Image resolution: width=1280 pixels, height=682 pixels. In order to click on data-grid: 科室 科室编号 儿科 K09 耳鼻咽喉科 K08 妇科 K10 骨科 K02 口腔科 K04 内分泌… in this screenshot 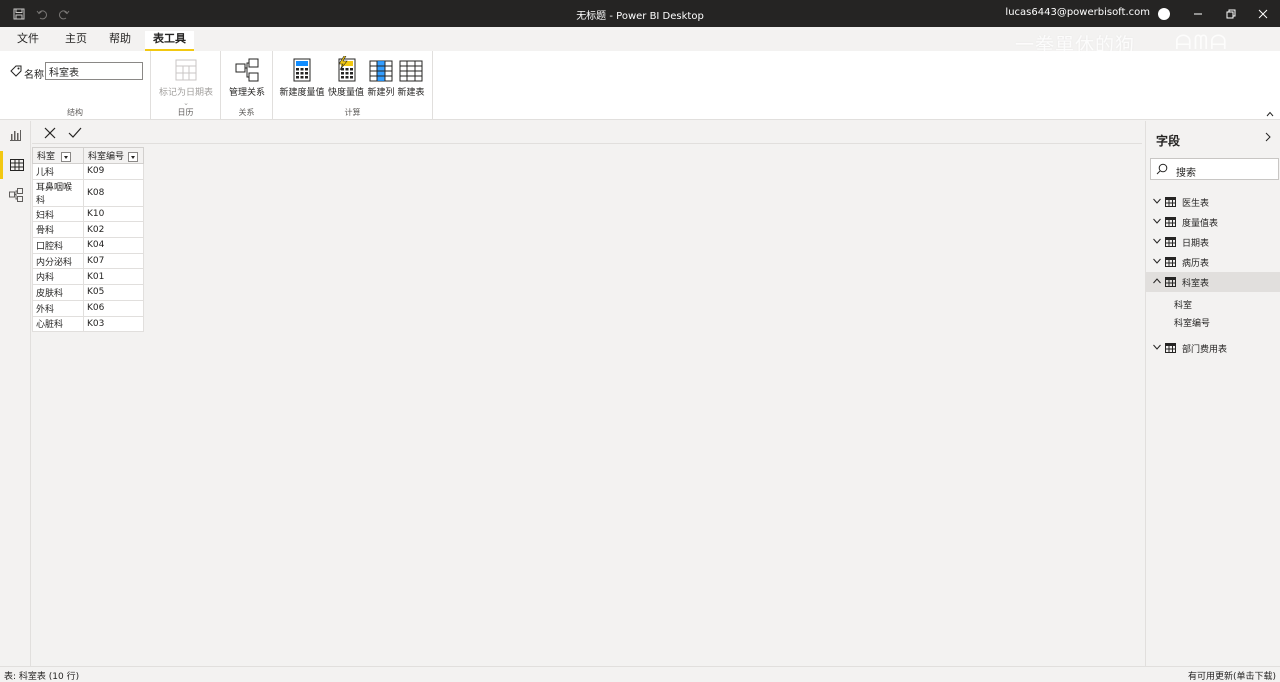, I will do `click(88, 240)`.